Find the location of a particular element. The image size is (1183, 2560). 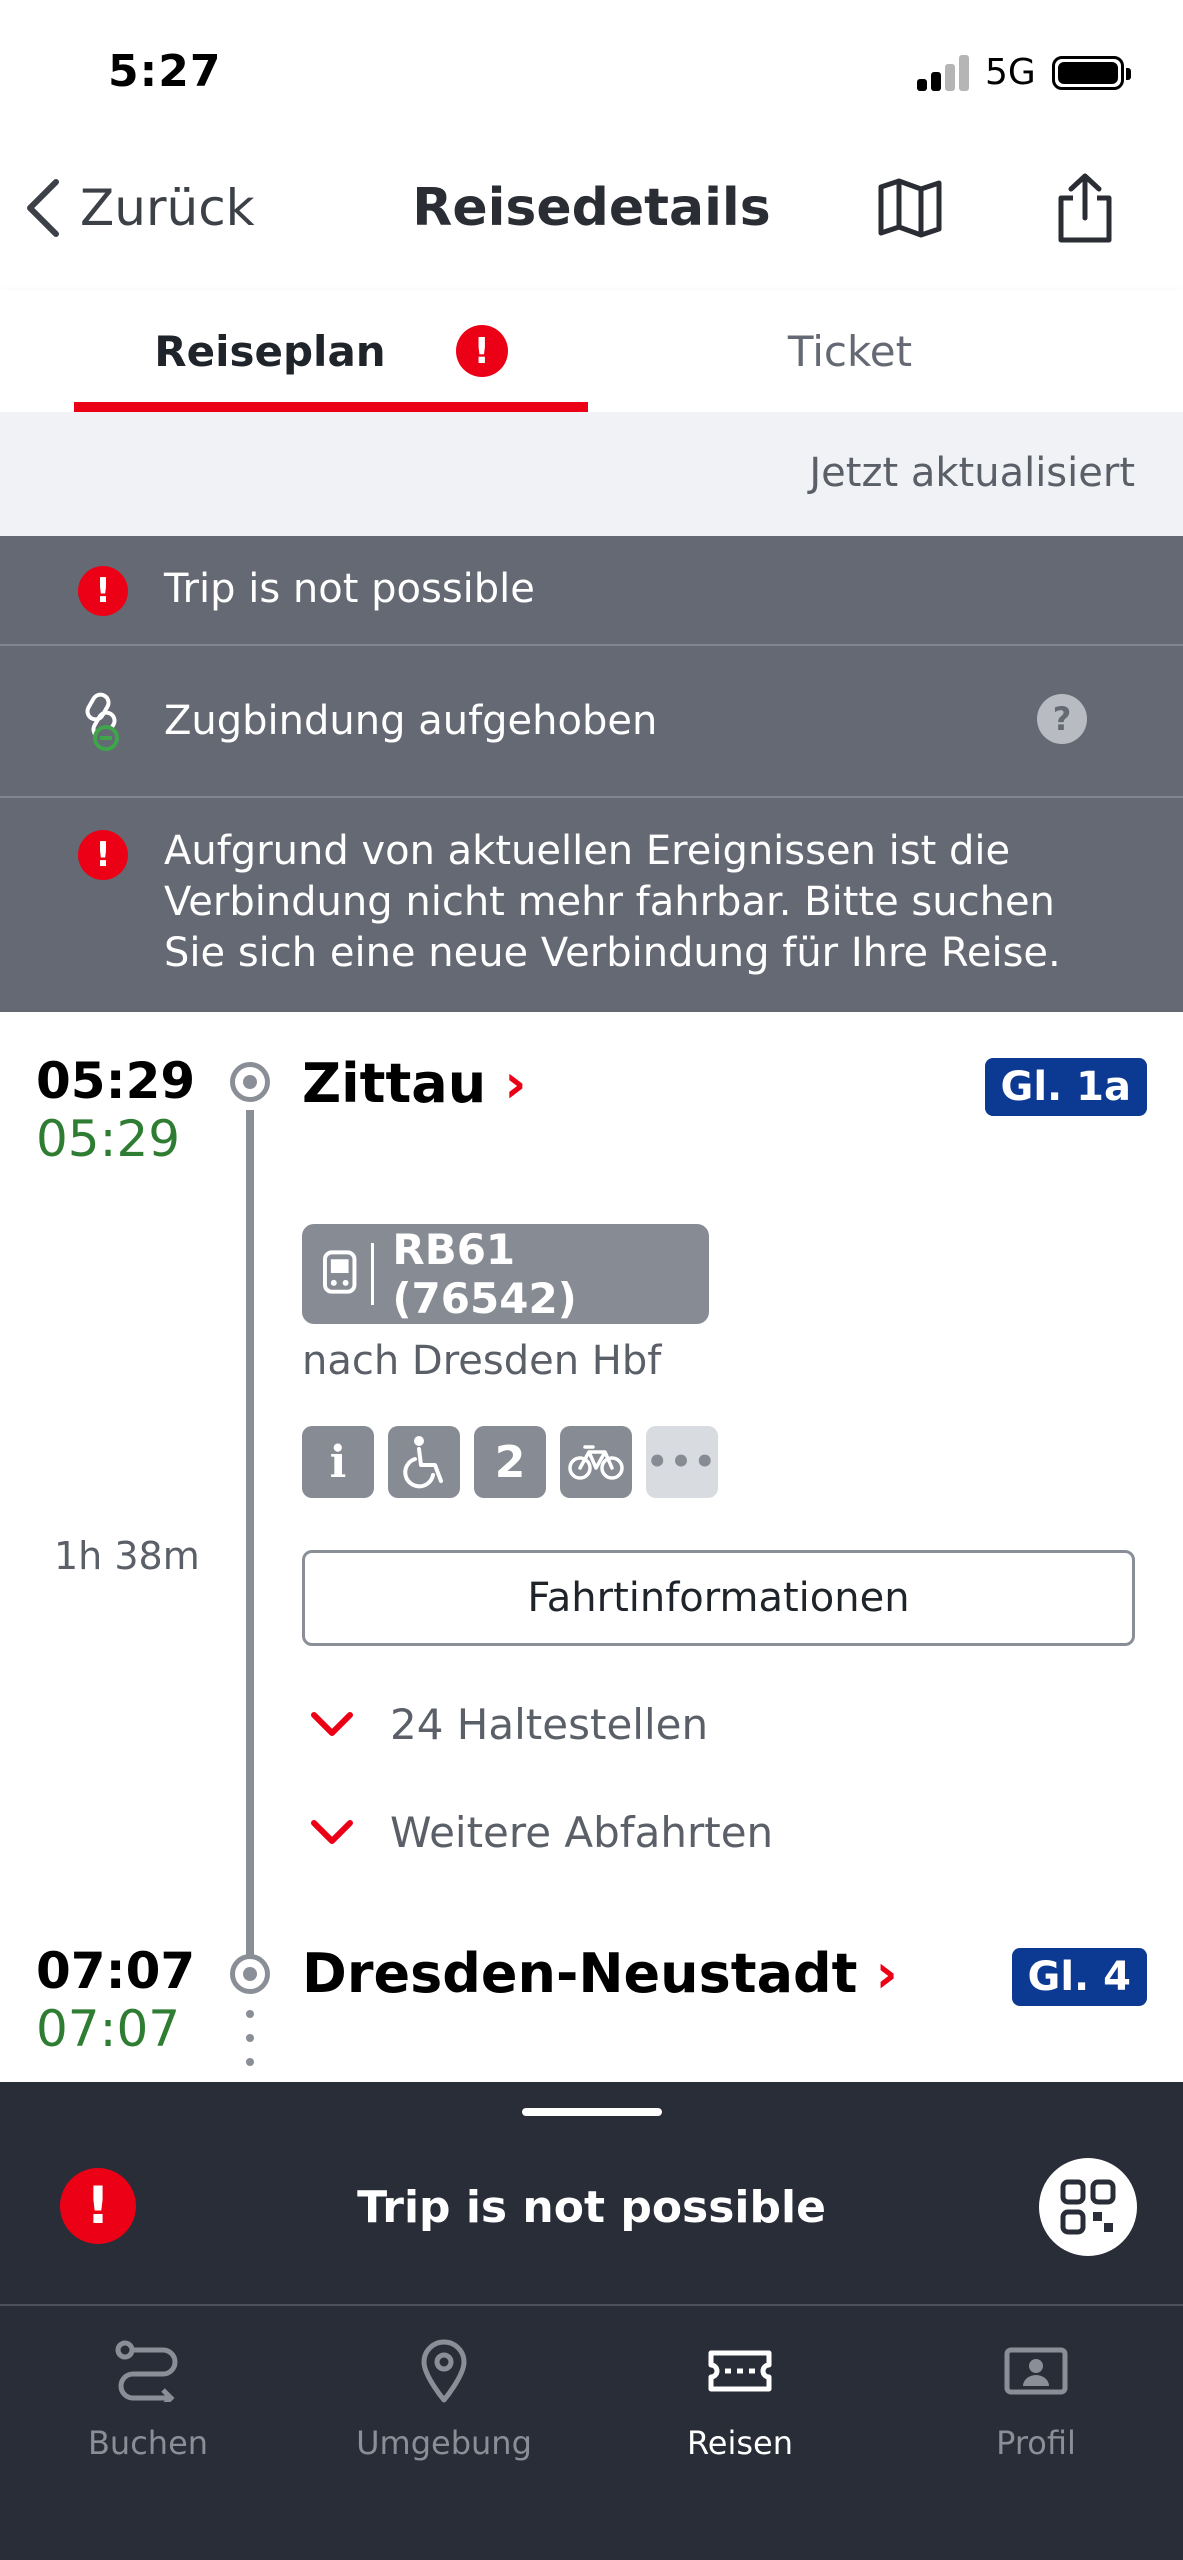

network-label: 5G is located at coordinates (1010, 72).